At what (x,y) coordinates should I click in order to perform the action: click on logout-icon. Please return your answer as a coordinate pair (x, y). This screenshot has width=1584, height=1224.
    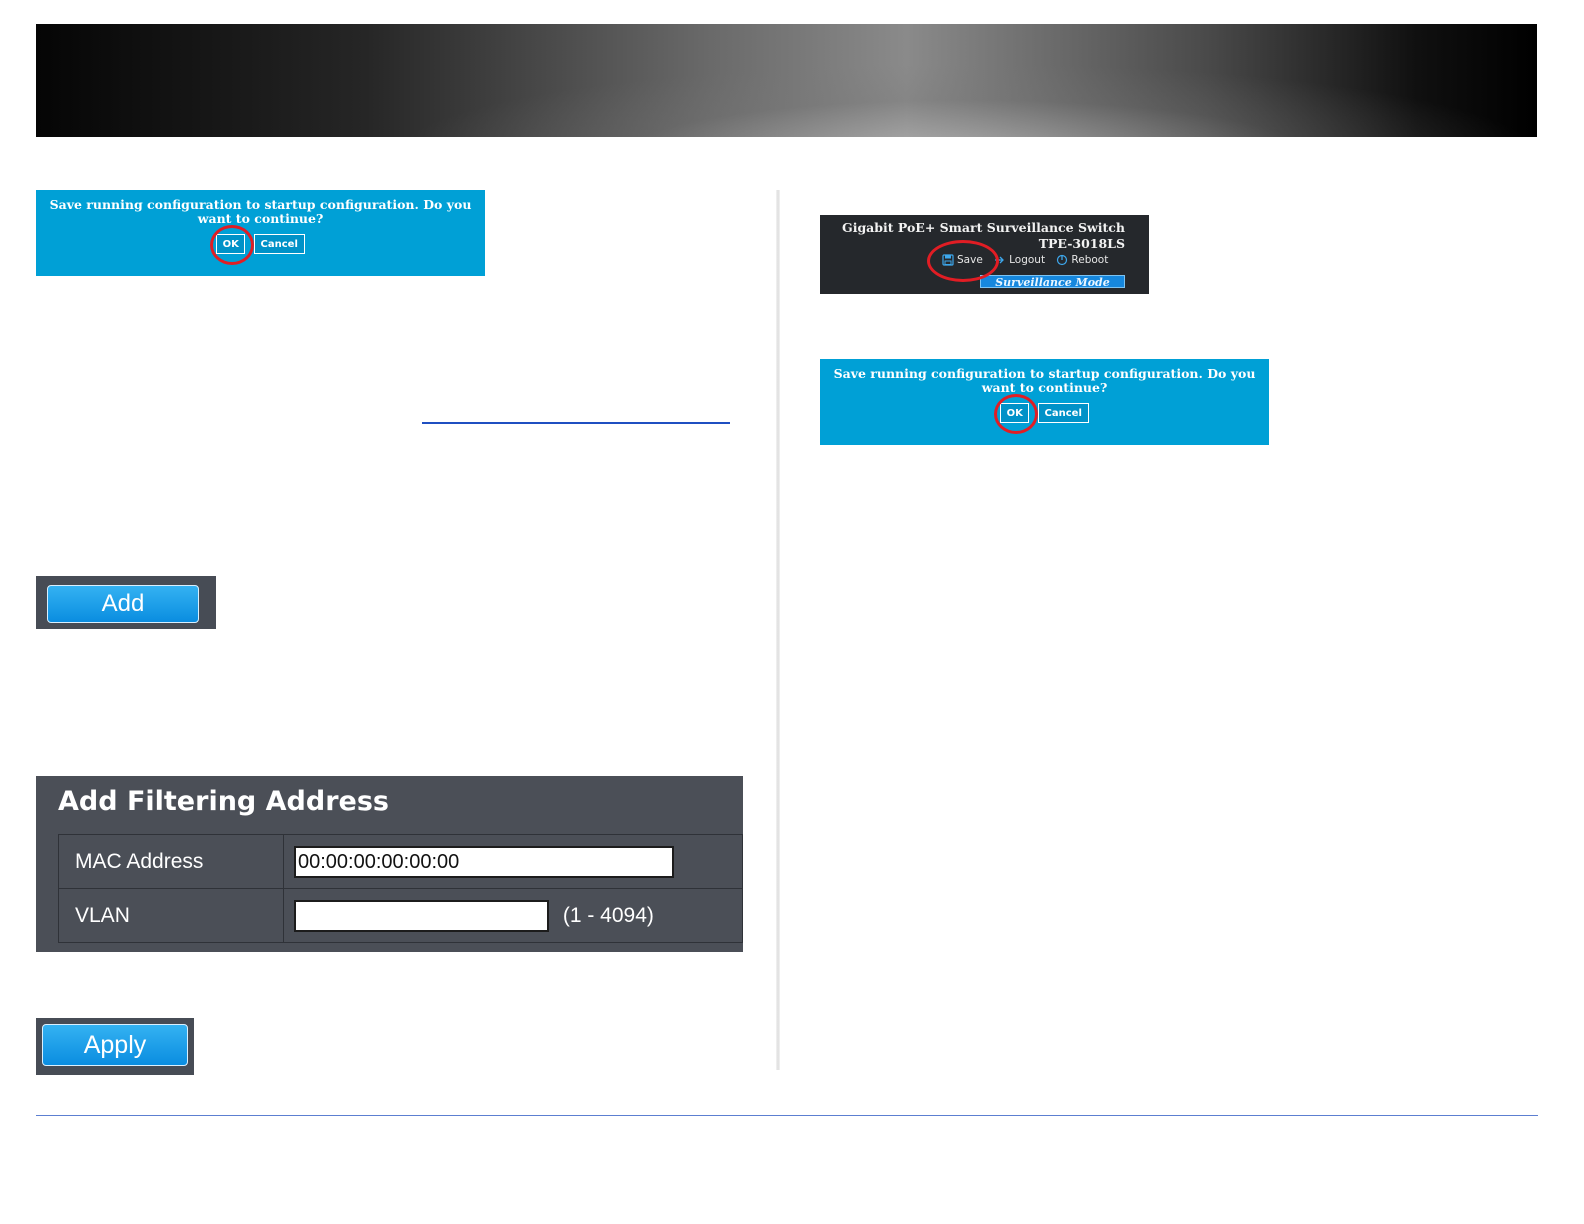
    Looking at the image, I should click on (1000, 260).